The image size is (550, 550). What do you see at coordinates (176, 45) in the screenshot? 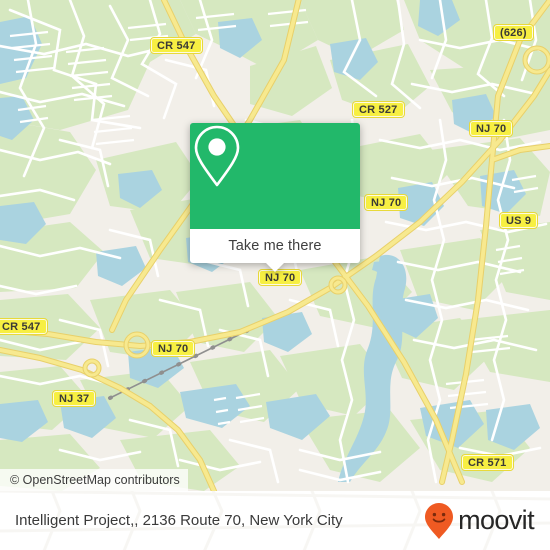
I see `road-shield-cr-547-north: CR 547` at bounding box center [176, 45].